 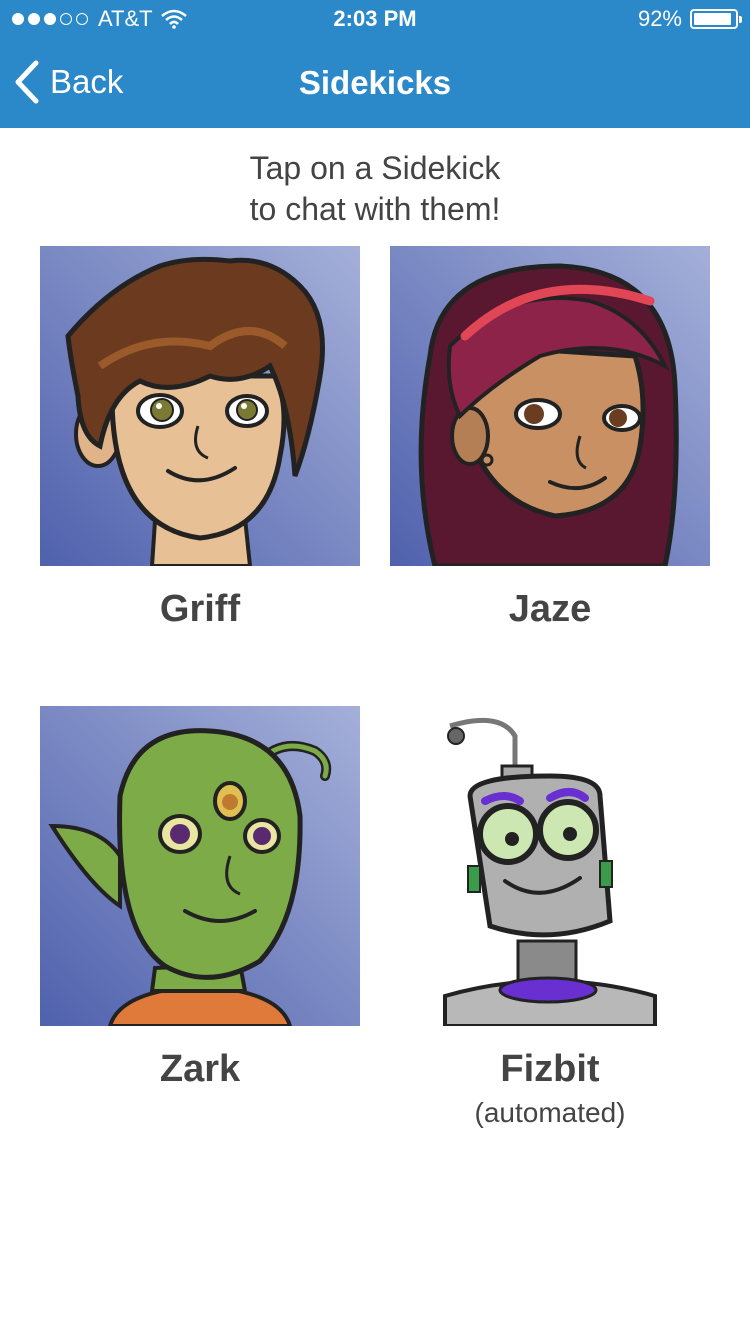 I want to click on griff-avatar, so click(x=200, y=406).